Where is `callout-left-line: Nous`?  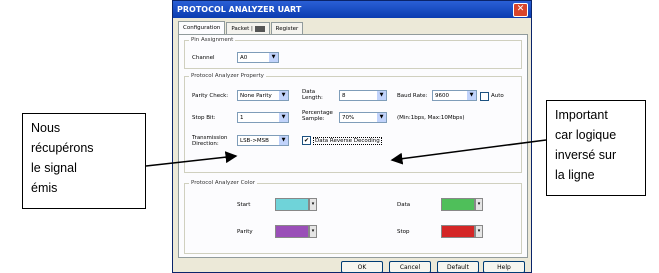 callout-left-line: Nous is located at coordinates (46, 128).